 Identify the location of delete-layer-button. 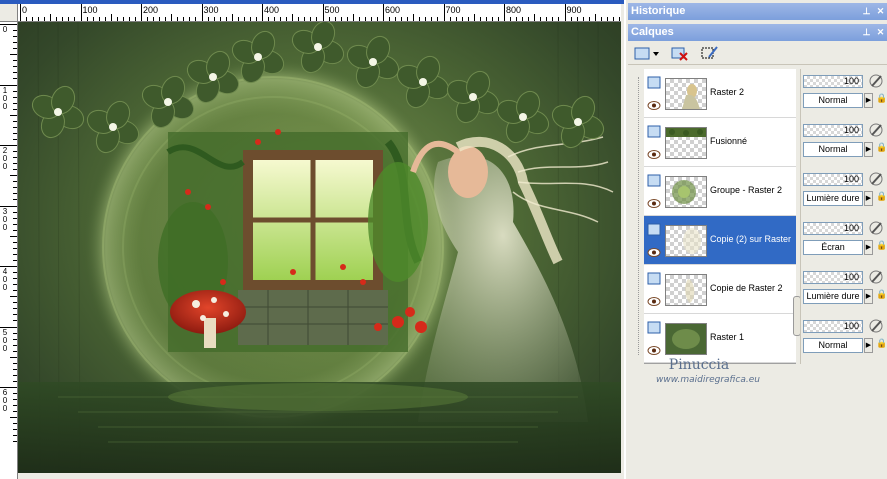
(679, 53).